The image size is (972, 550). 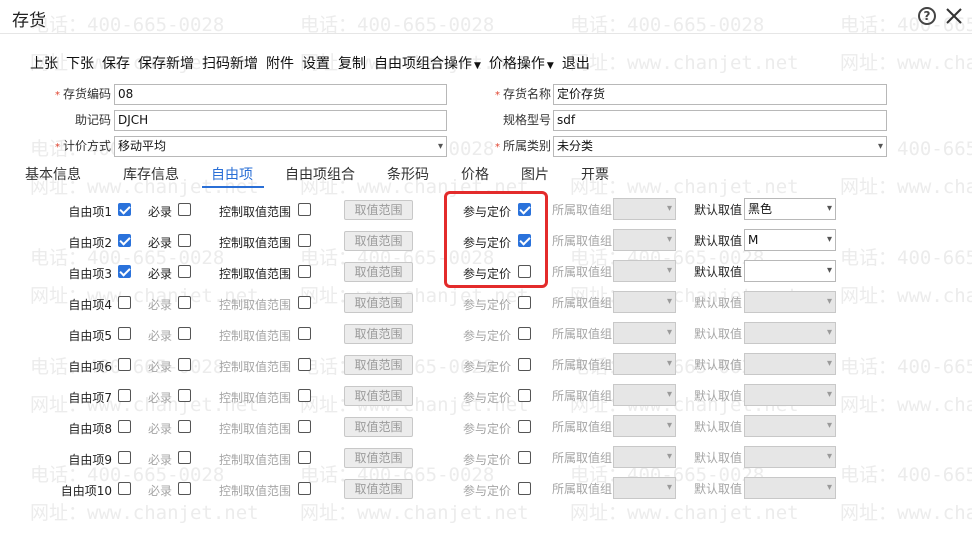 I want to click on toolbar-save-button: 保存, so click(x=116, y=64).